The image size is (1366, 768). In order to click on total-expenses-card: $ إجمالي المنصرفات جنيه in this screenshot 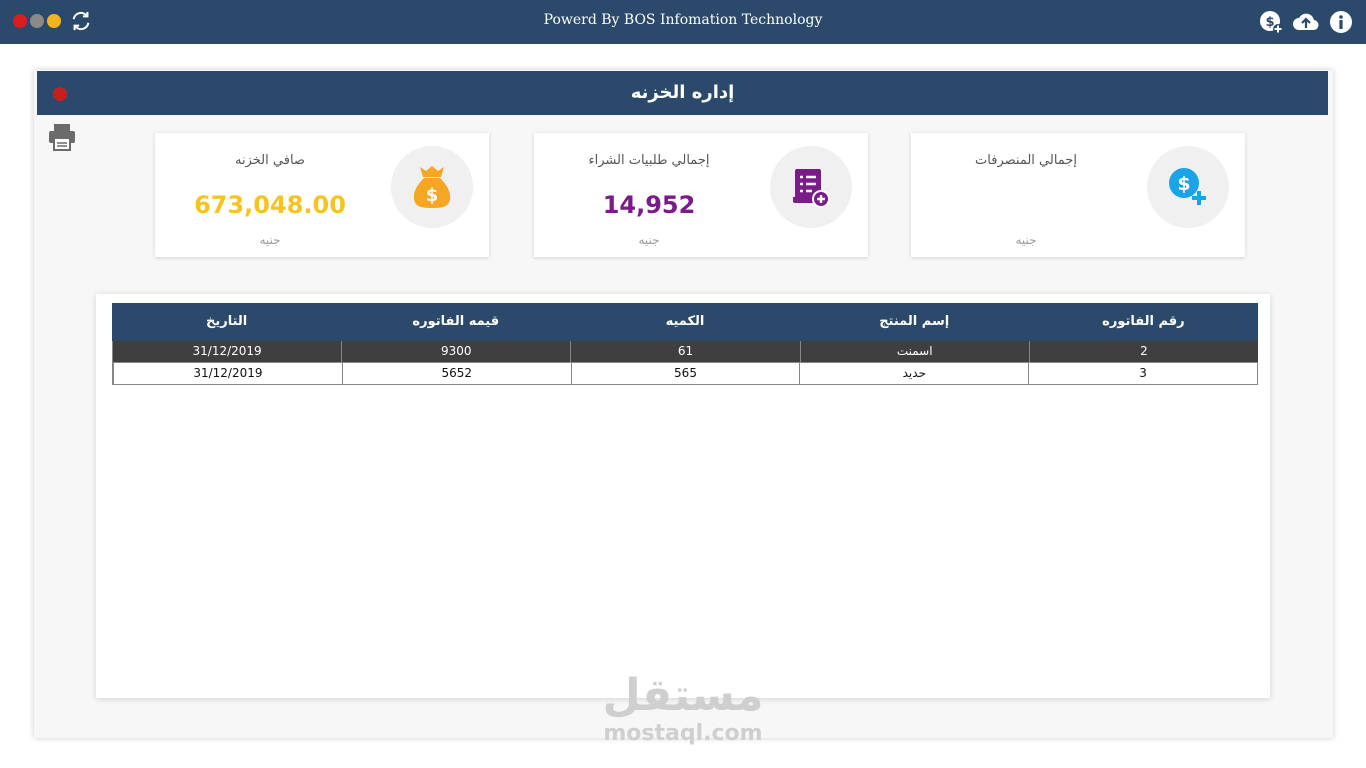, I will do `click(1078, 195)`.